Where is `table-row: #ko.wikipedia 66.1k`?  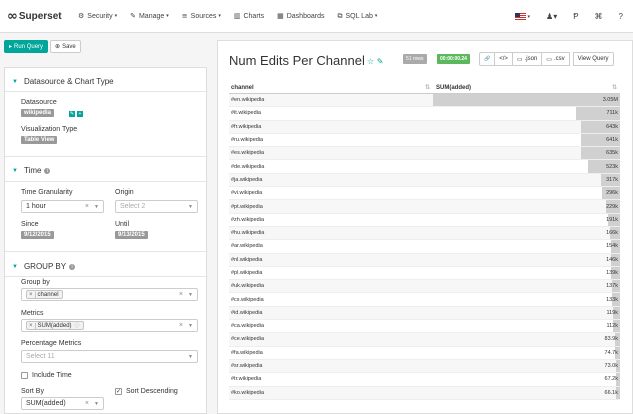
table-row: #ko.wikipedia 66.1k is located at coordinates (424, 393).